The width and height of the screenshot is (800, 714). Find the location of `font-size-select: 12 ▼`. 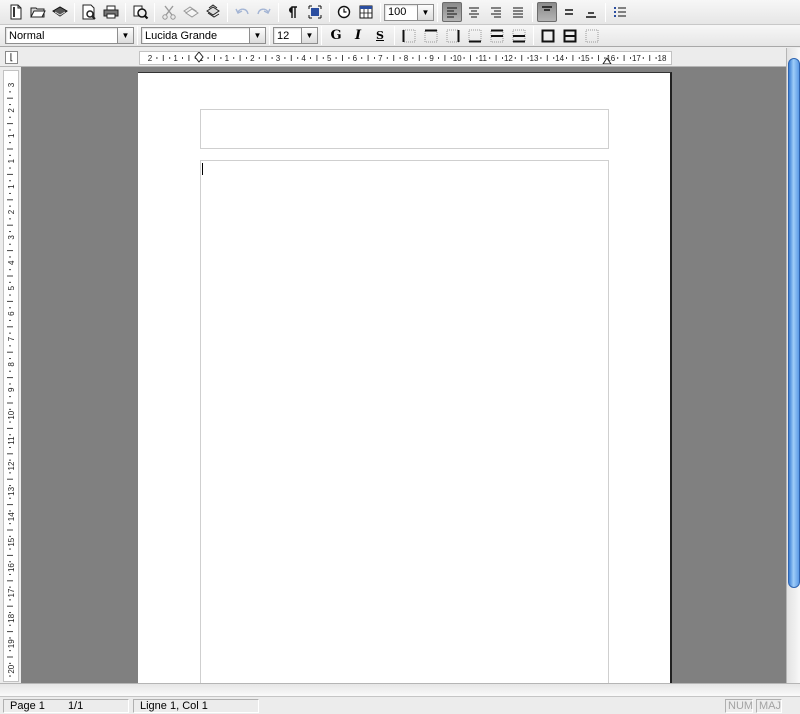

font-size-select: 12 ▼ is located at coordinates (295, 35).